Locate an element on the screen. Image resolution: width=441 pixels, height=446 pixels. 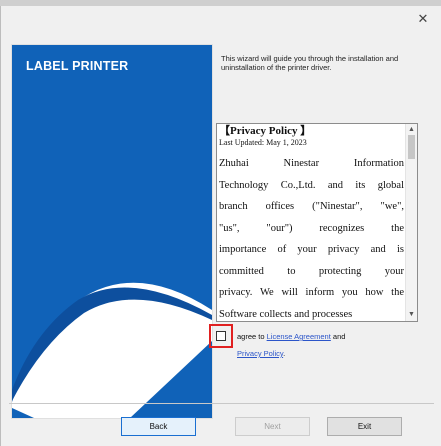
privacy-policy-link: Privacy Policy is located at coordinates (260, 353).